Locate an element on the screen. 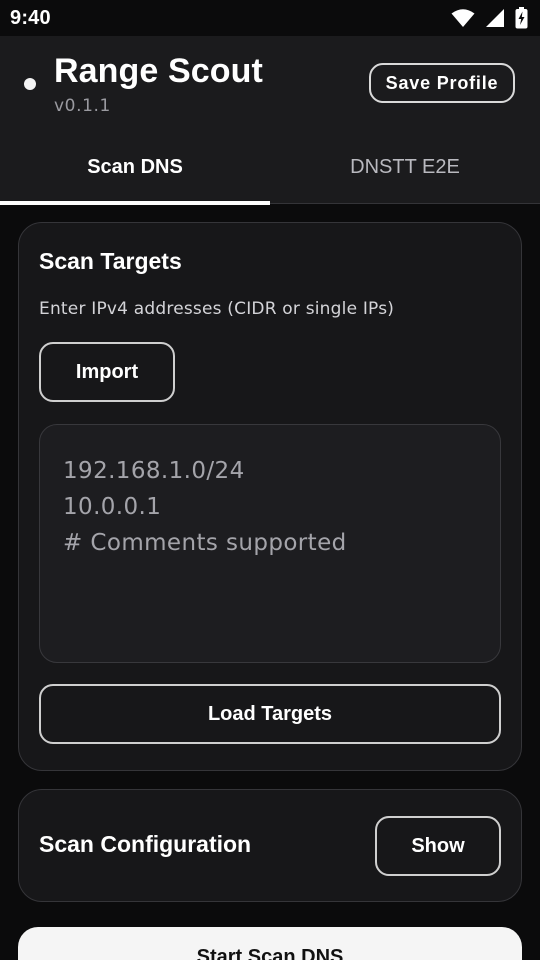 Image resolution: width=540 pixels, height=960 pixels. scan-configuration-title: Scan Configuration is located at coordinates (145, 844).